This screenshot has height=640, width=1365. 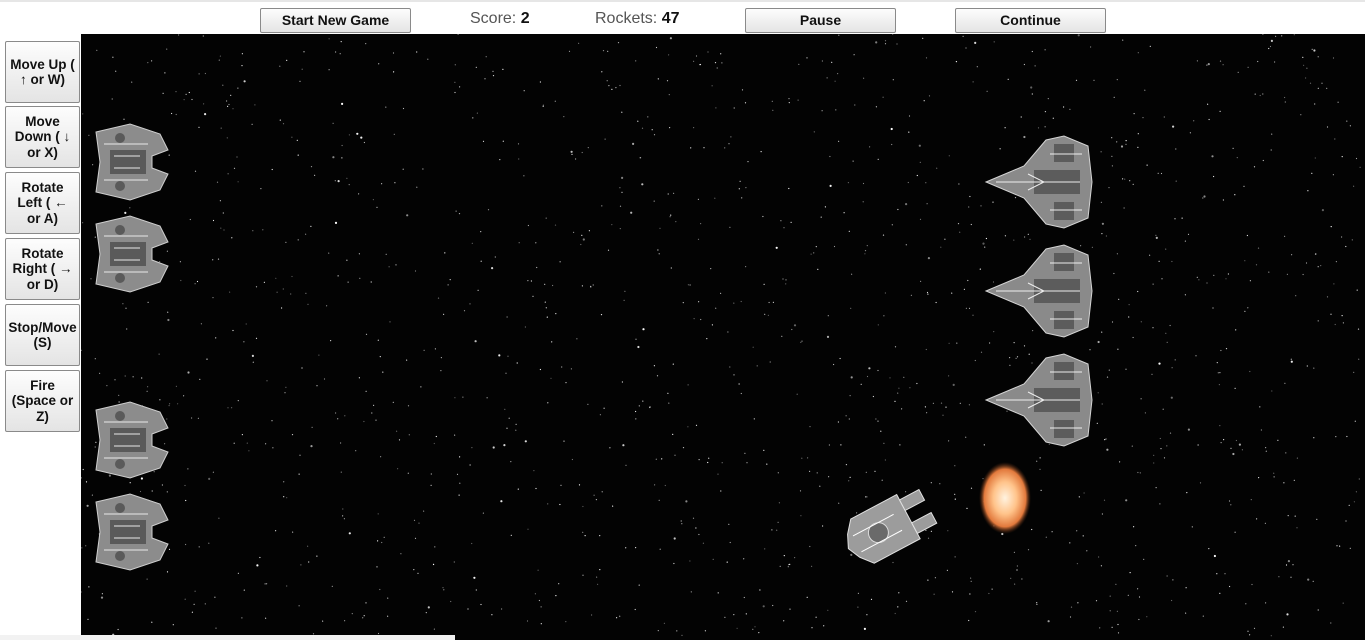 What do you see at coordinates (42, 203) in the screenshot?
I see `rotate-left-button: Rotate Left ( ← or A)` at bounding box center [42, 203].